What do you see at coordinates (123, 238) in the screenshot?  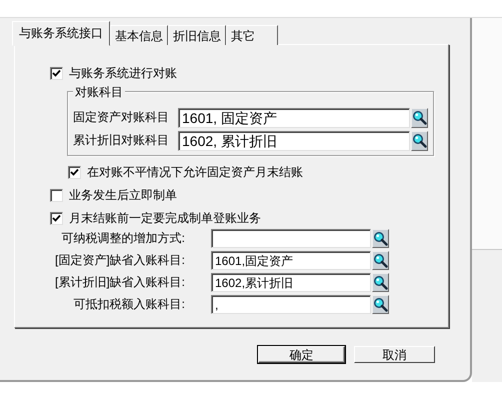 I see `field-label: 可纳税调整的增加方式:` at bounding box center [123, 238].